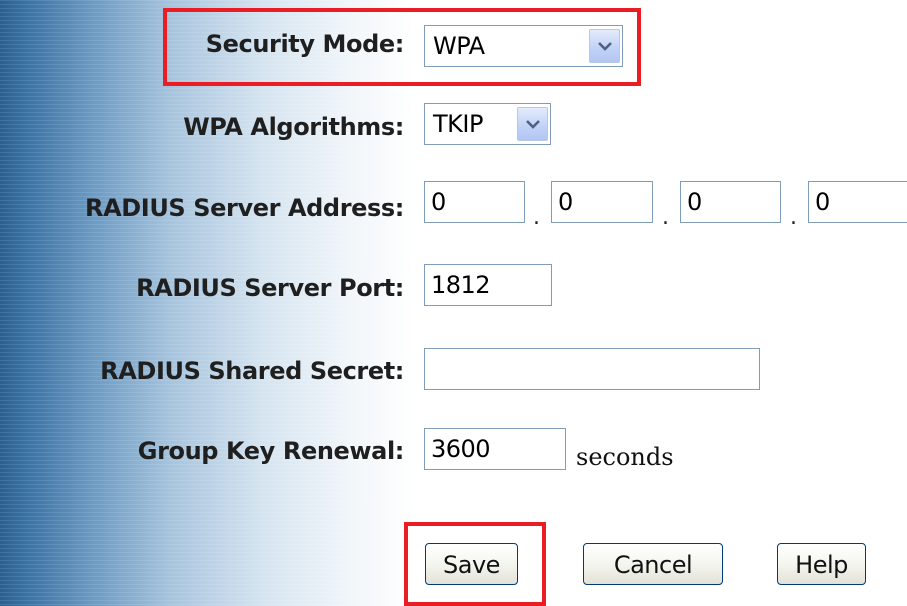 The height and width of the screenshot is (606, 907). I want to click on group-key-renewal-field, so click(495, 449).